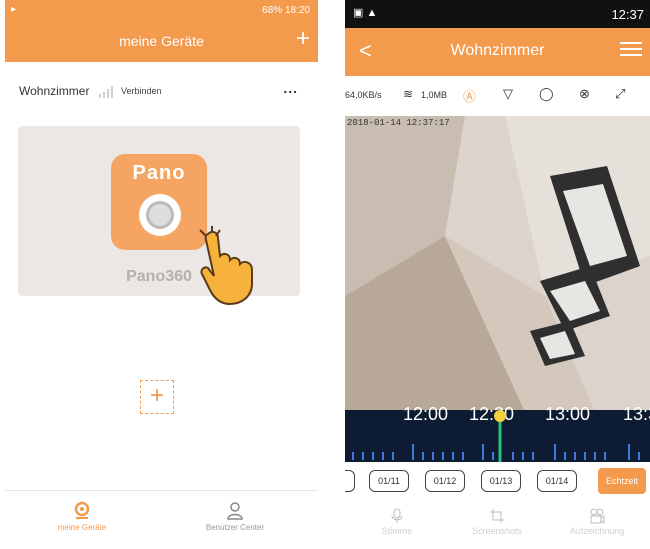 This screenshot has width=650, height=549. I want to click on record-label: Aufzeichnung, so click(597, 531).